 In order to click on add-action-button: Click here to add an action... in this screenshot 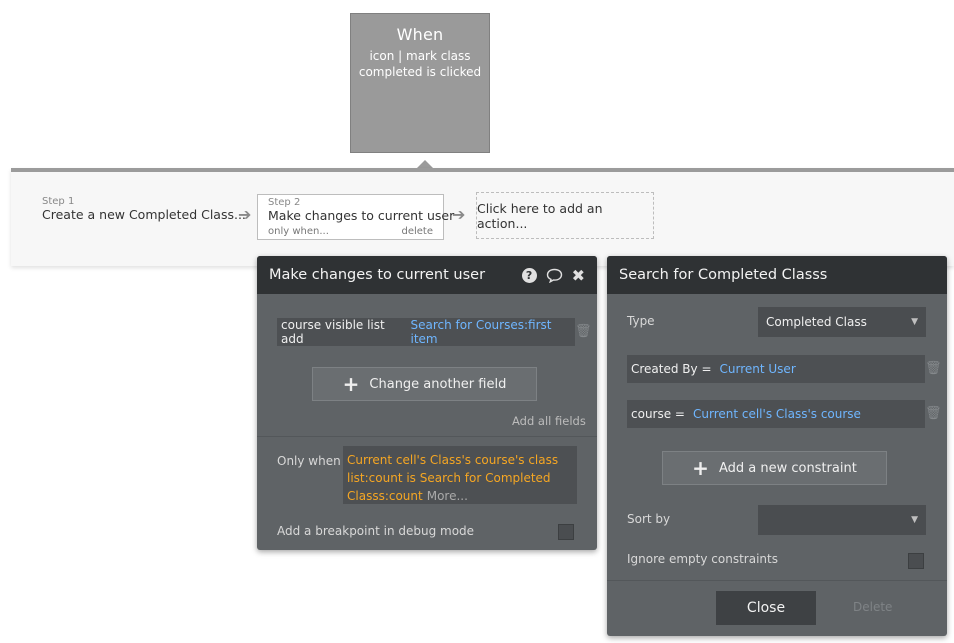, I will do `click(565, 215)`.